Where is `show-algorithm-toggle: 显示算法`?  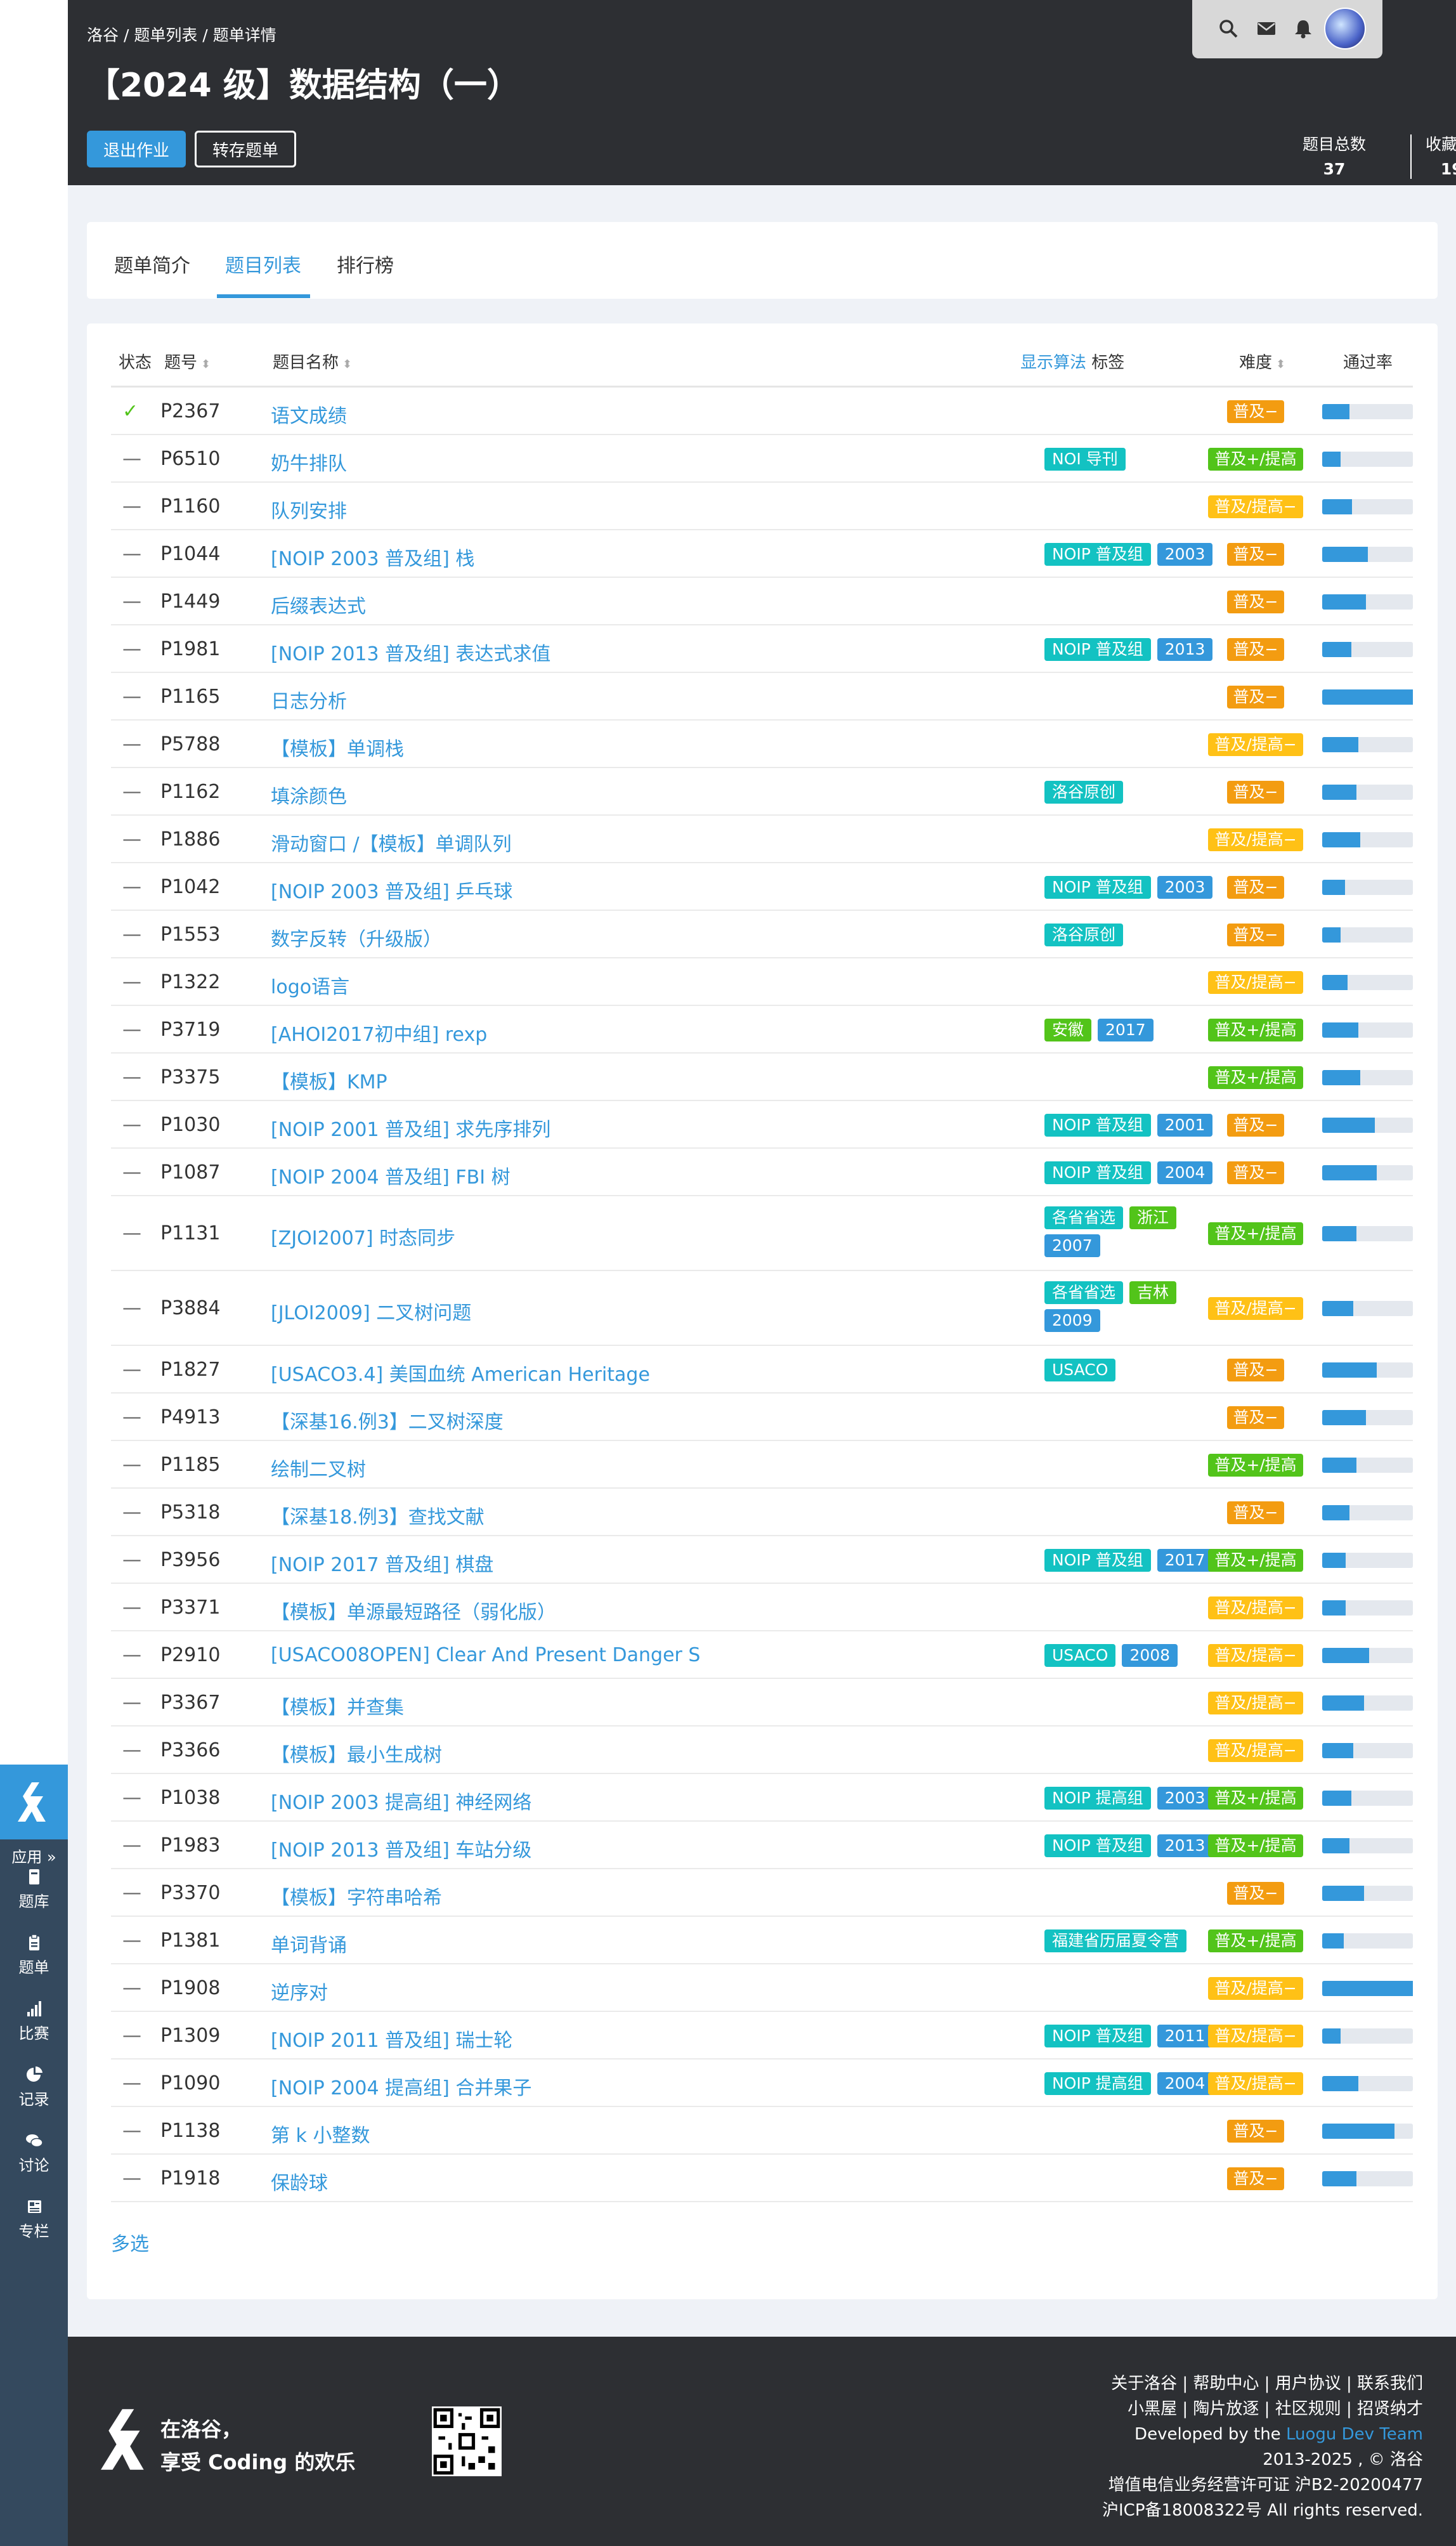
show-algorithm-toggle: 显示算法 is located at coordinates (1053, 362).